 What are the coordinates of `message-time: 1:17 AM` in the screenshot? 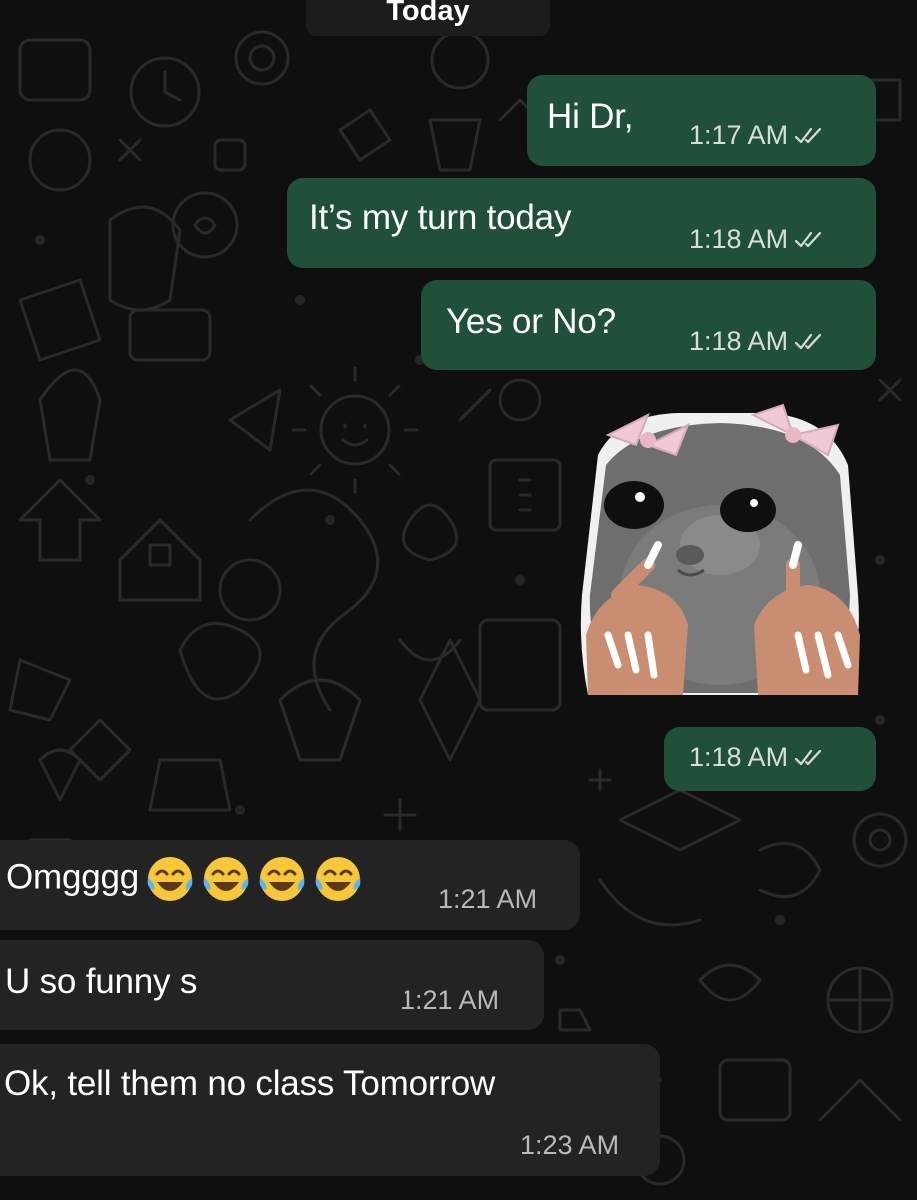 It's located at (739, 135).